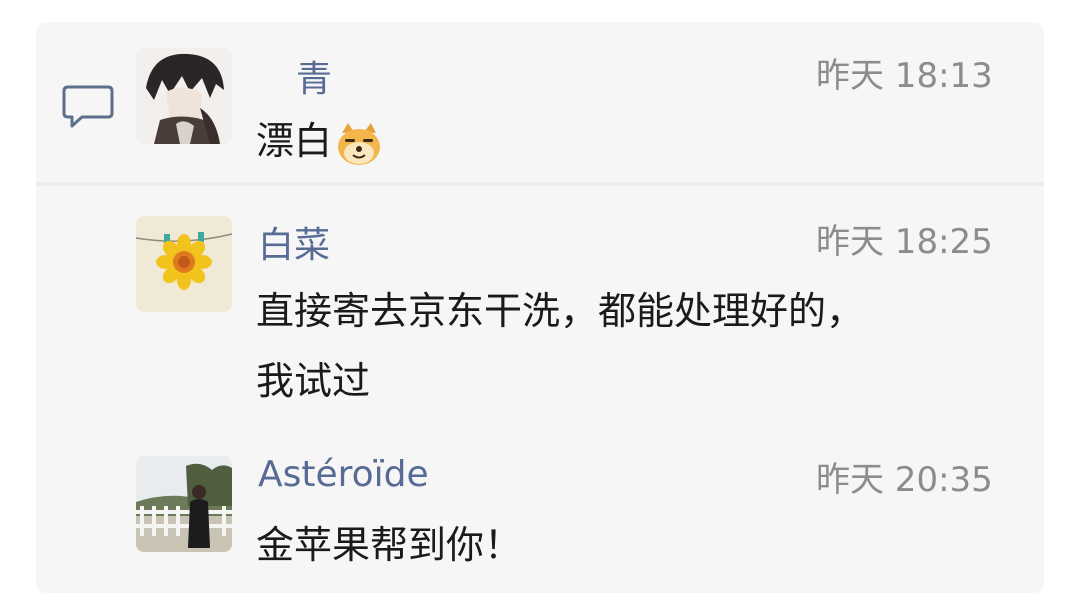 The width and height of the screenshot is (1080, 615). I want to click on comment-text-line: 我试过, so click(313, 381).